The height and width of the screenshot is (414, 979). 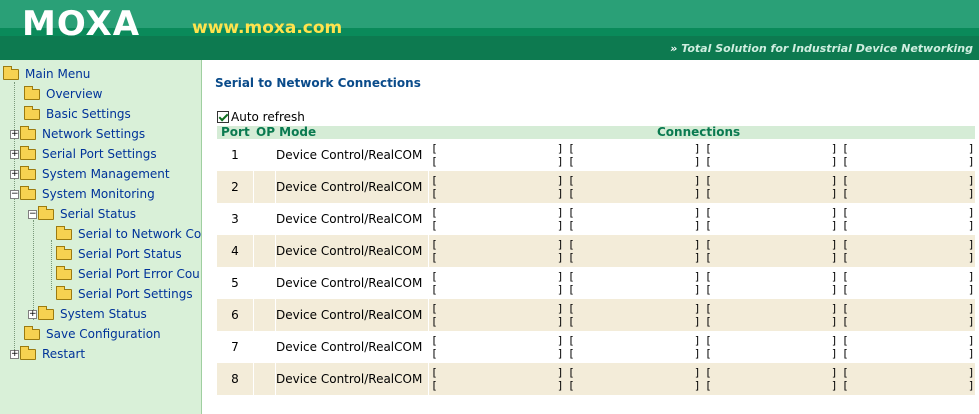 I want to click on auto-refresh-checkbox, so click(x=223, y=117).